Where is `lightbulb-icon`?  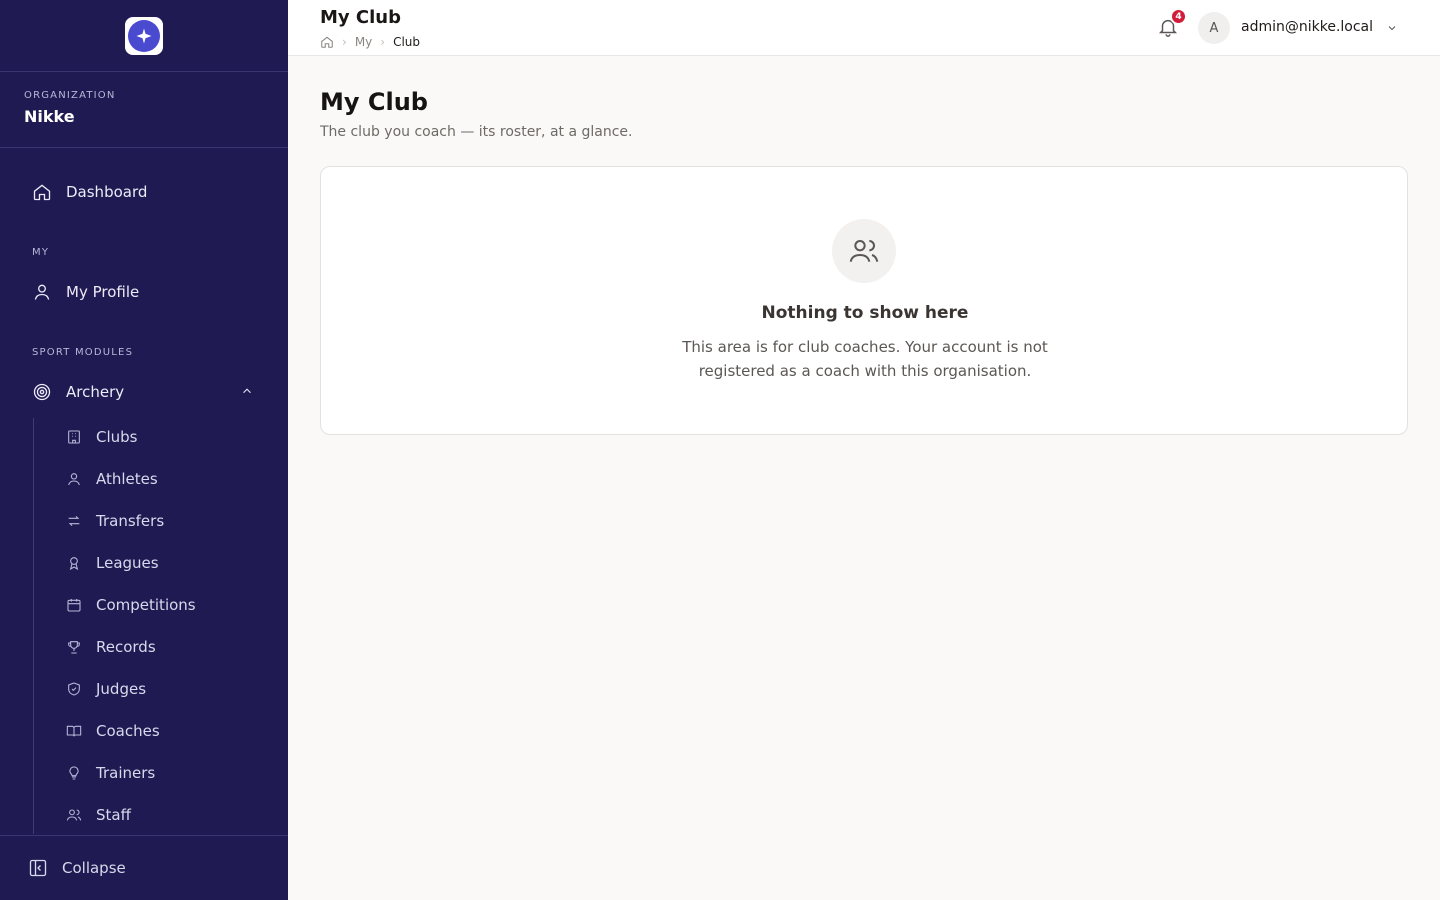 lightbulb-icon is located at coordinates (74, 773).